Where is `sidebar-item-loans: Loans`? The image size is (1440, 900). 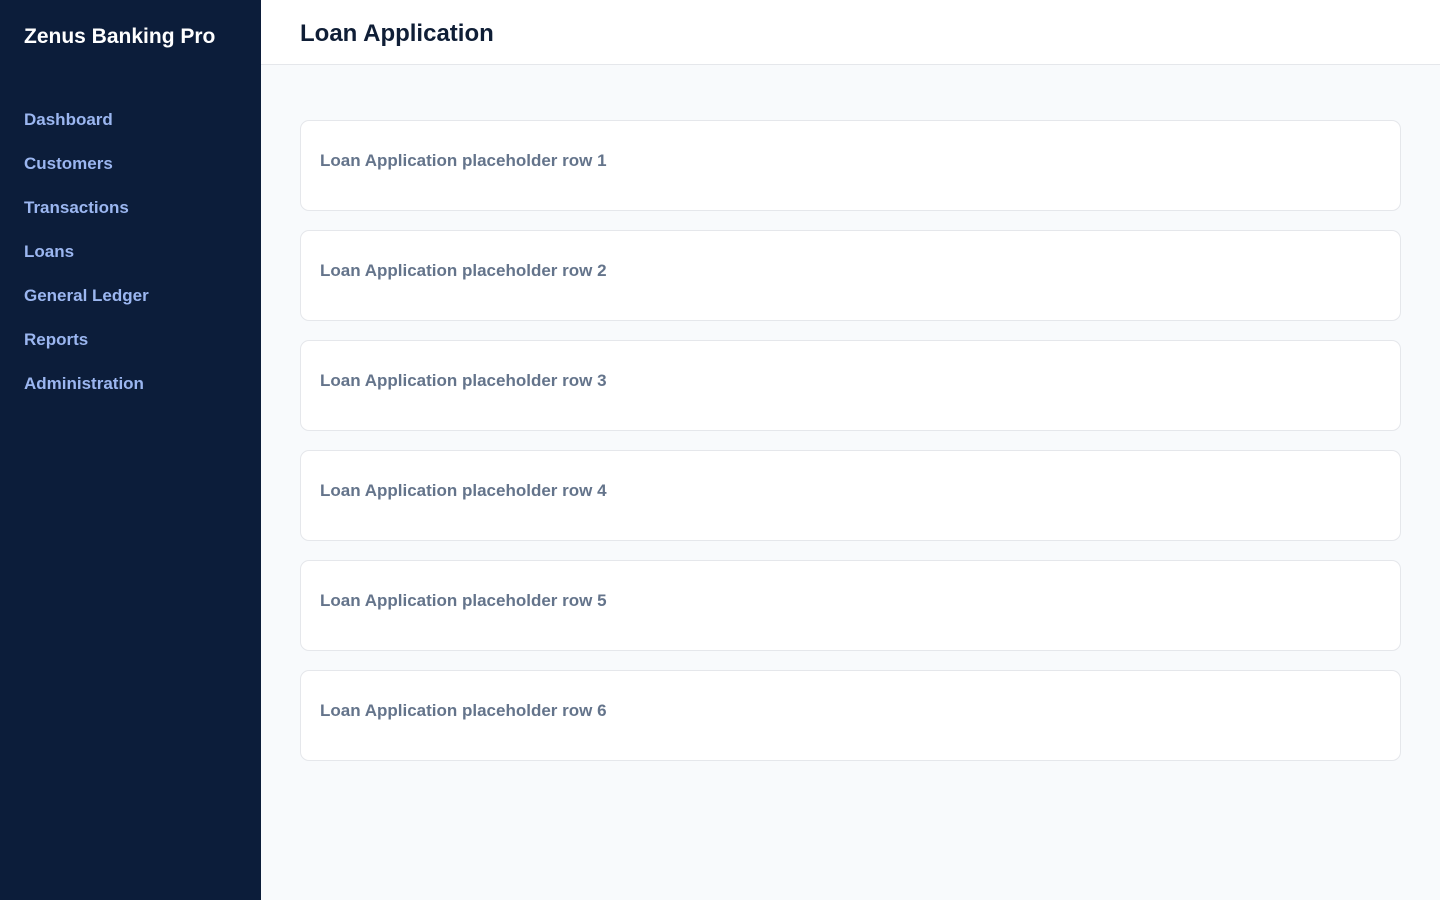
sidebar-item-loans: Loans is located at coordinates (130, 252).